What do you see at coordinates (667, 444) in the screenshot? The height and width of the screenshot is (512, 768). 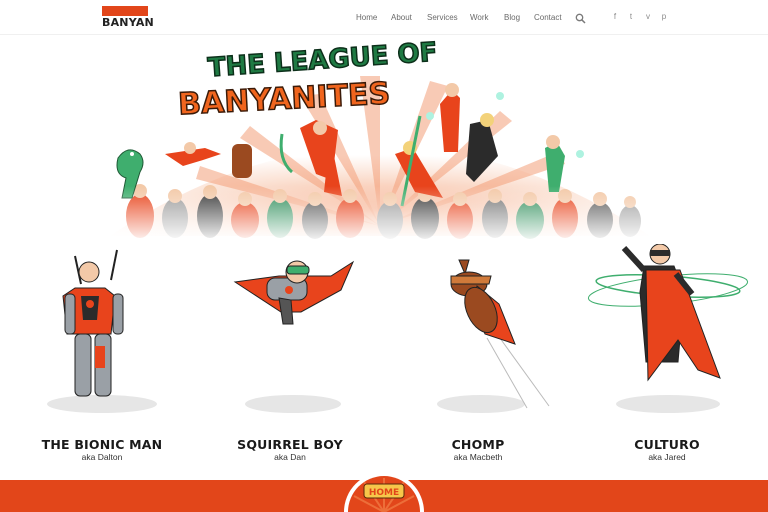 I see `hero-name: CULTURO` at bounding box center [667, 444].